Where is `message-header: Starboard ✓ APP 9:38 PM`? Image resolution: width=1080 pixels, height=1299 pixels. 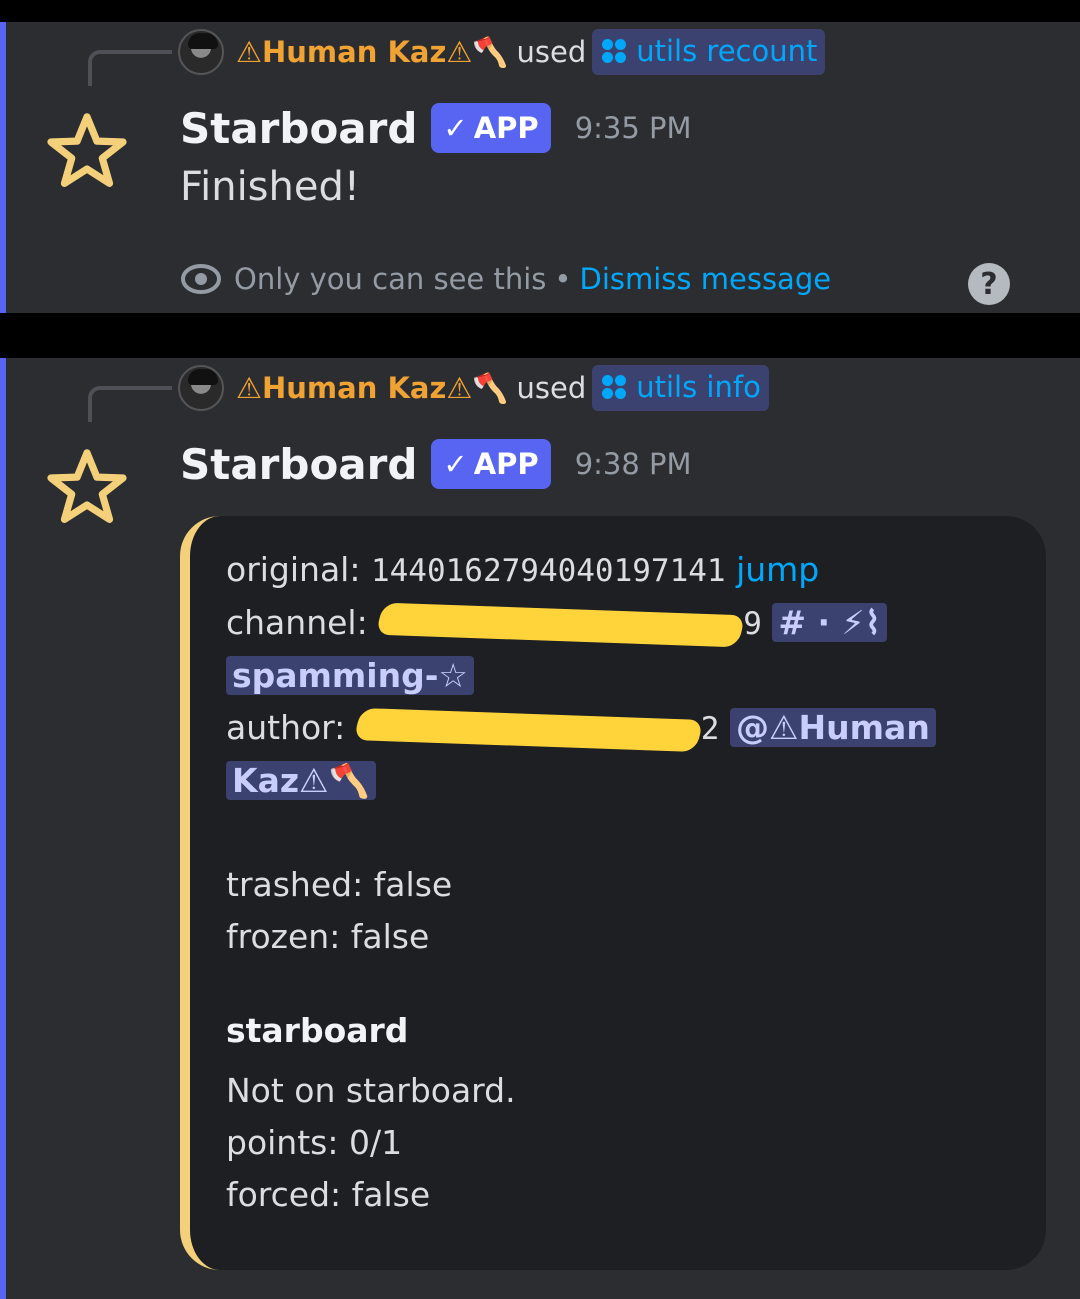 message-header: Starboard ✓ APP 9:38 PM is located at coordinates (436, 464).